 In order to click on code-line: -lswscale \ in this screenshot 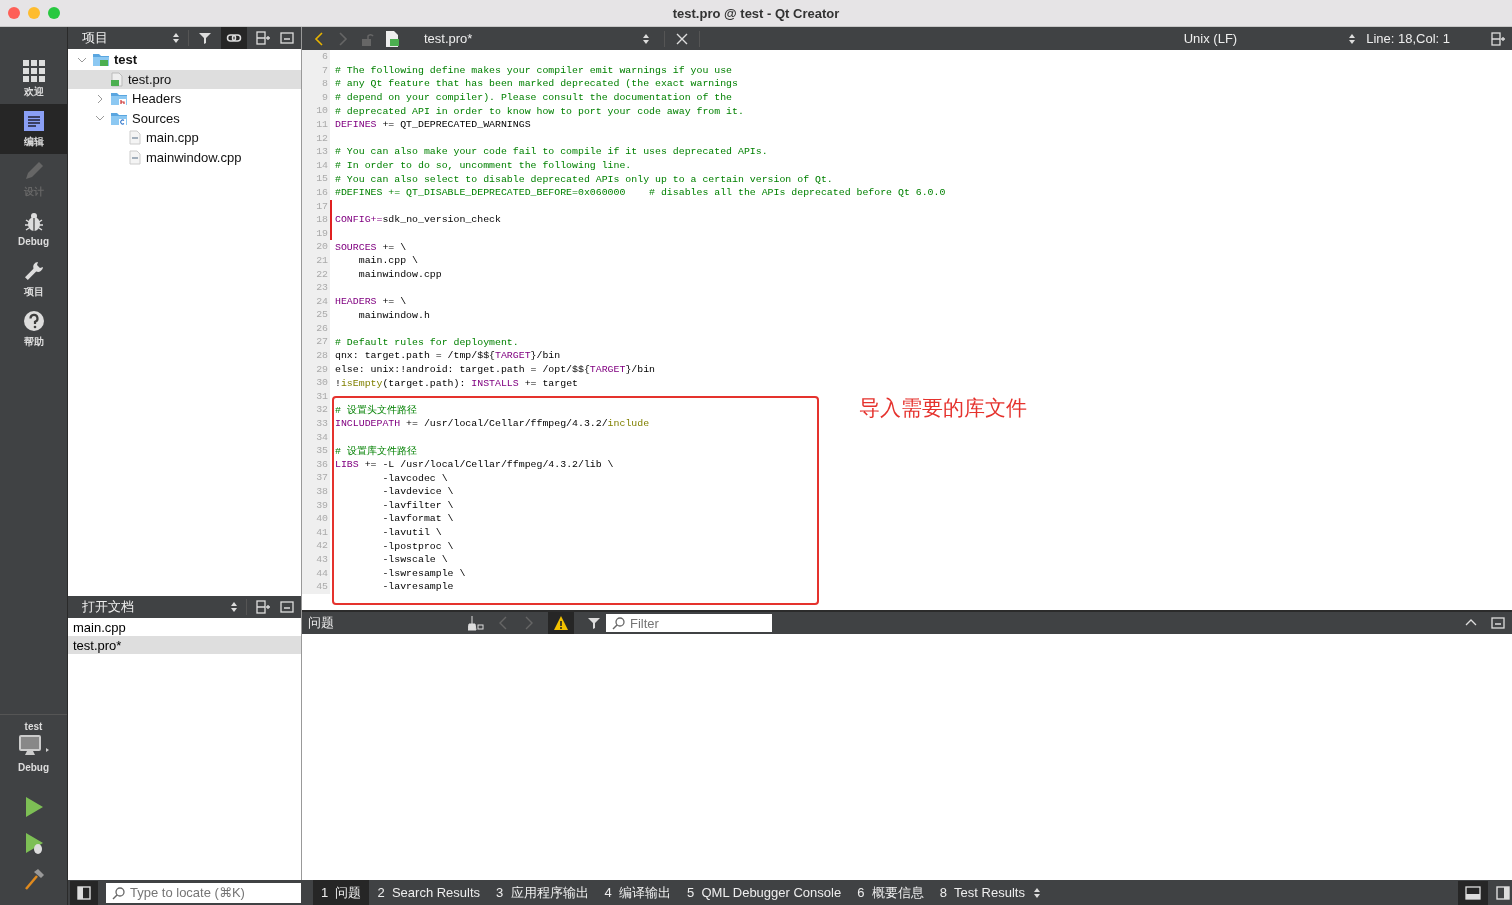, I will do `click(414, 560)`.